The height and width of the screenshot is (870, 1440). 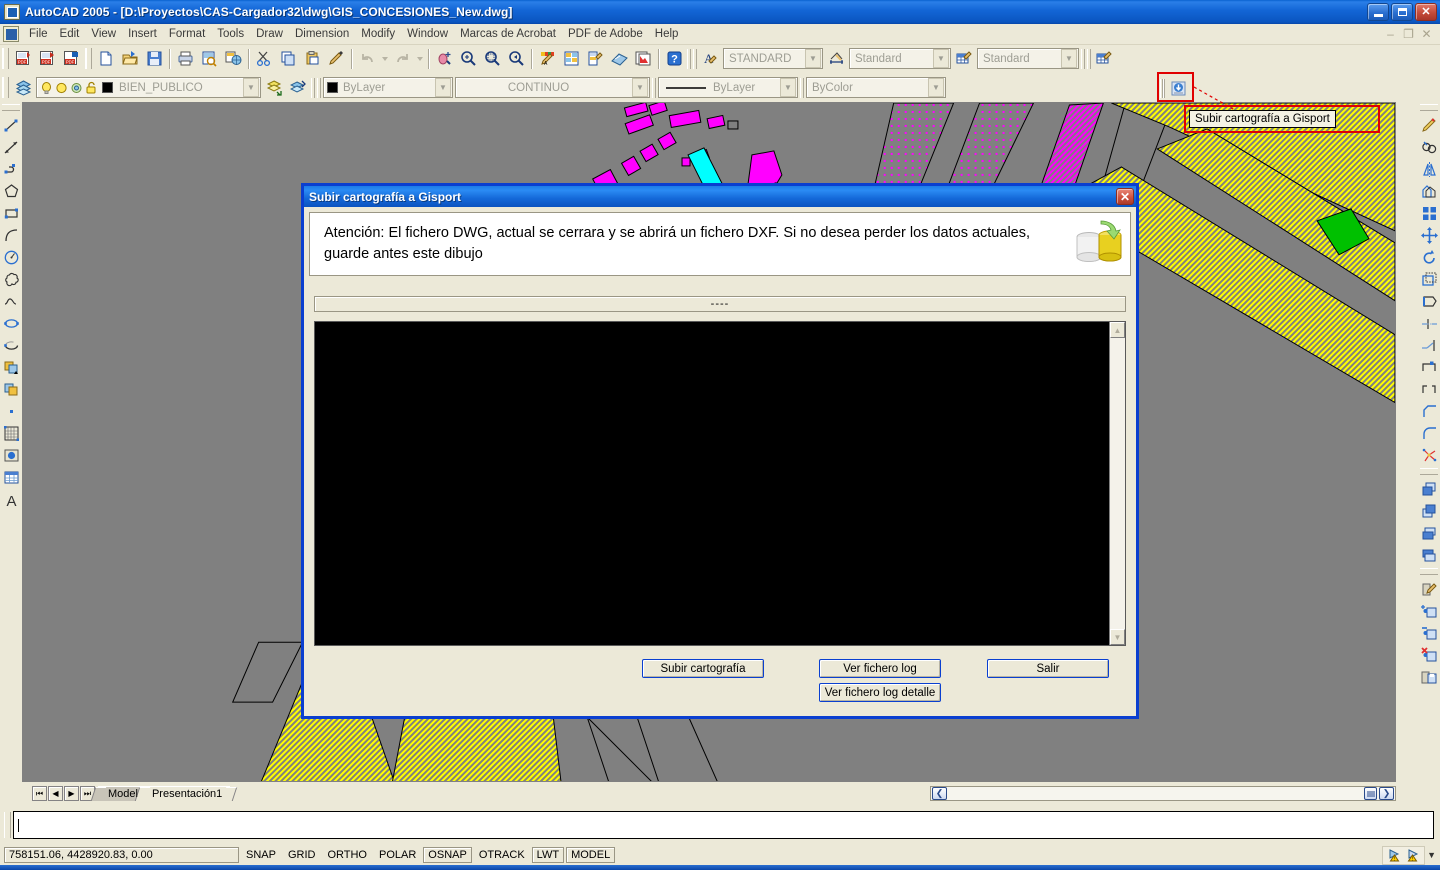 I want to click on ellipse-icon, so click(x=11, y=323).